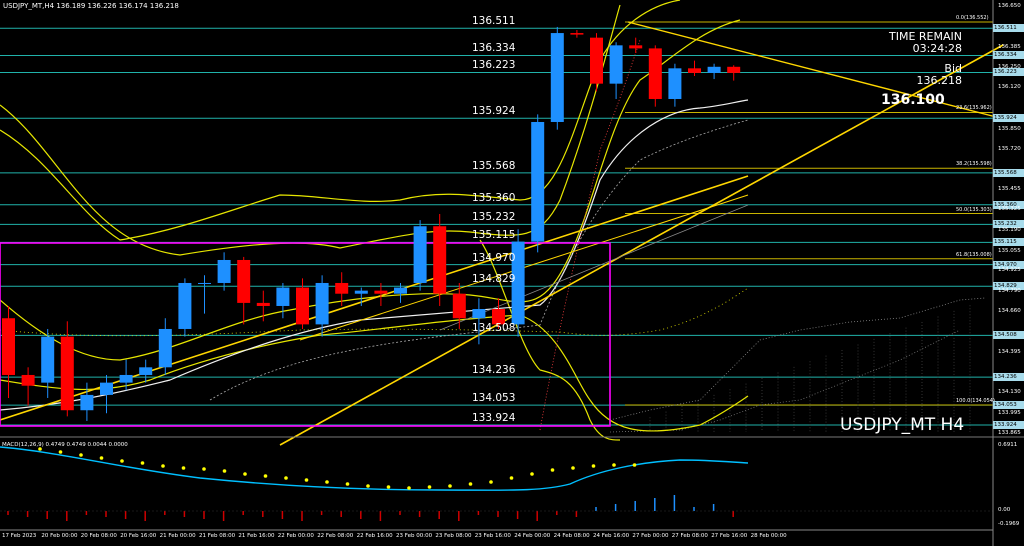 This screenshot has width=1024, height=546. I want to click on fib-level-label: 50.0(135.303), so click(974, 209).